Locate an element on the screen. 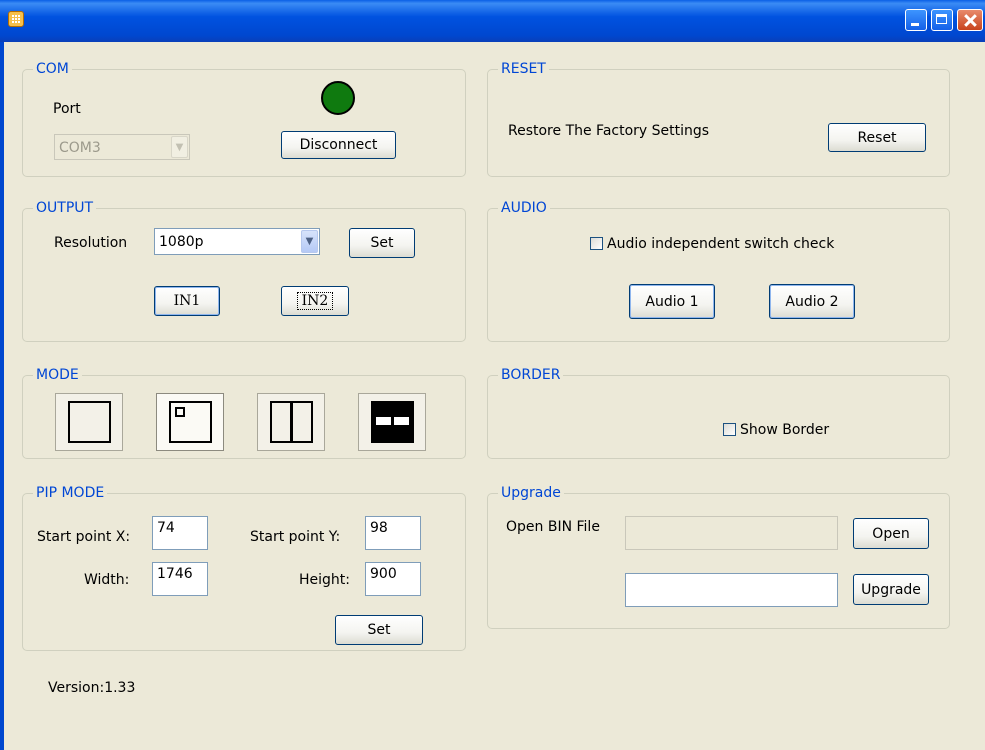 This screenshot has width=985, height=750. start-x-input: 74 is located at coordinates (180, 533).